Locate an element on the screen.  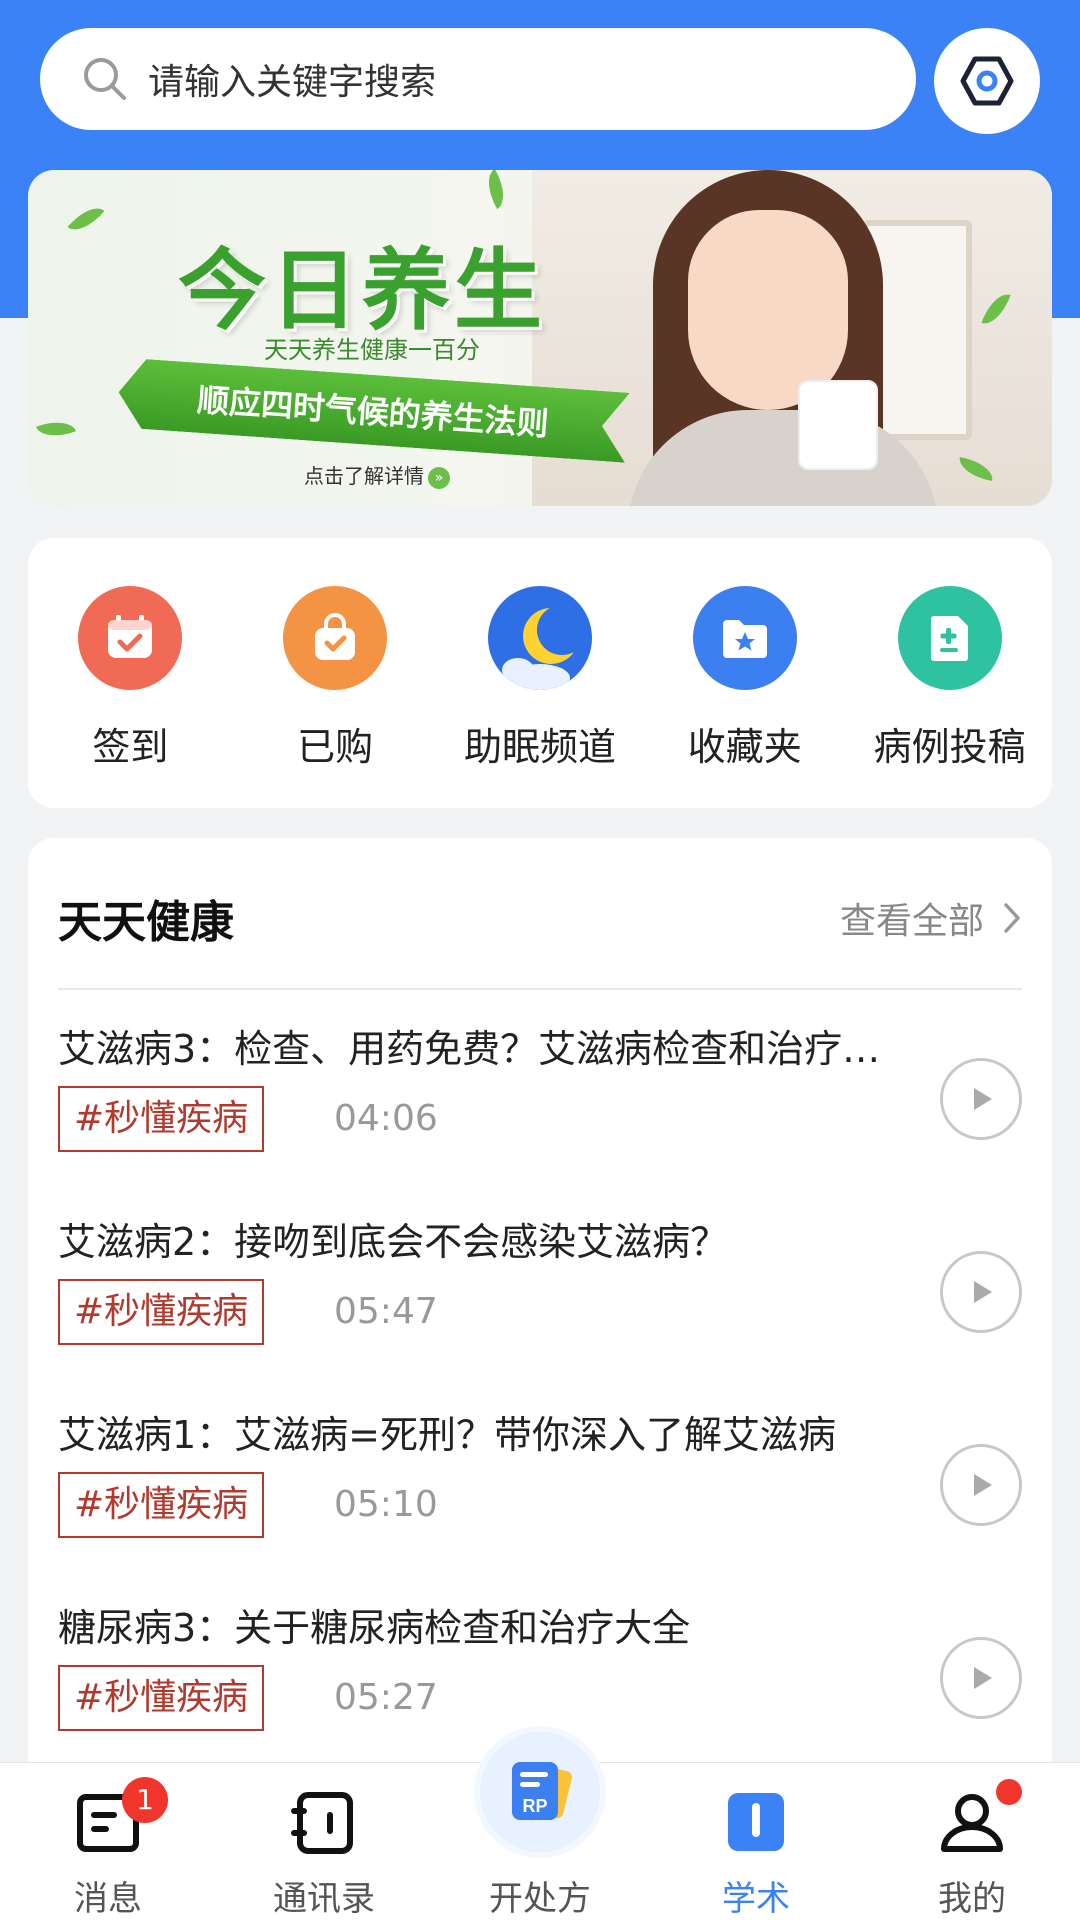
shortcut-label: 助眠频道 is located at coordinates (539, 747).